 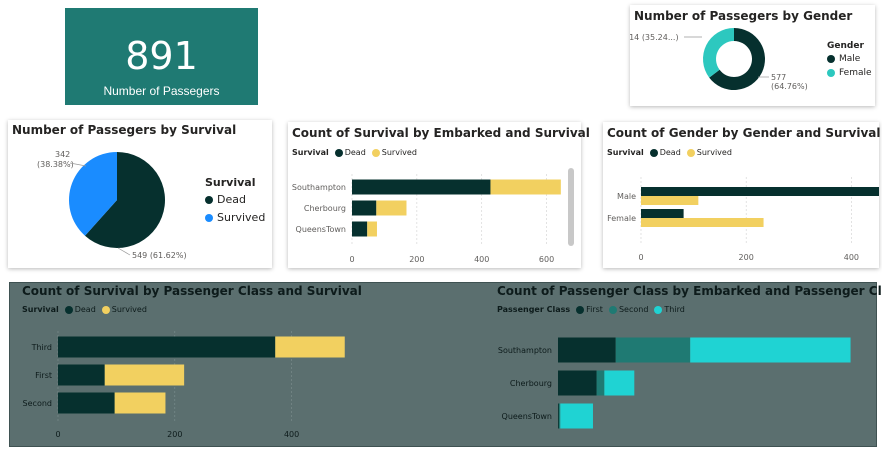 I want to click on category-label-first: First, so click(x=43, y=375).